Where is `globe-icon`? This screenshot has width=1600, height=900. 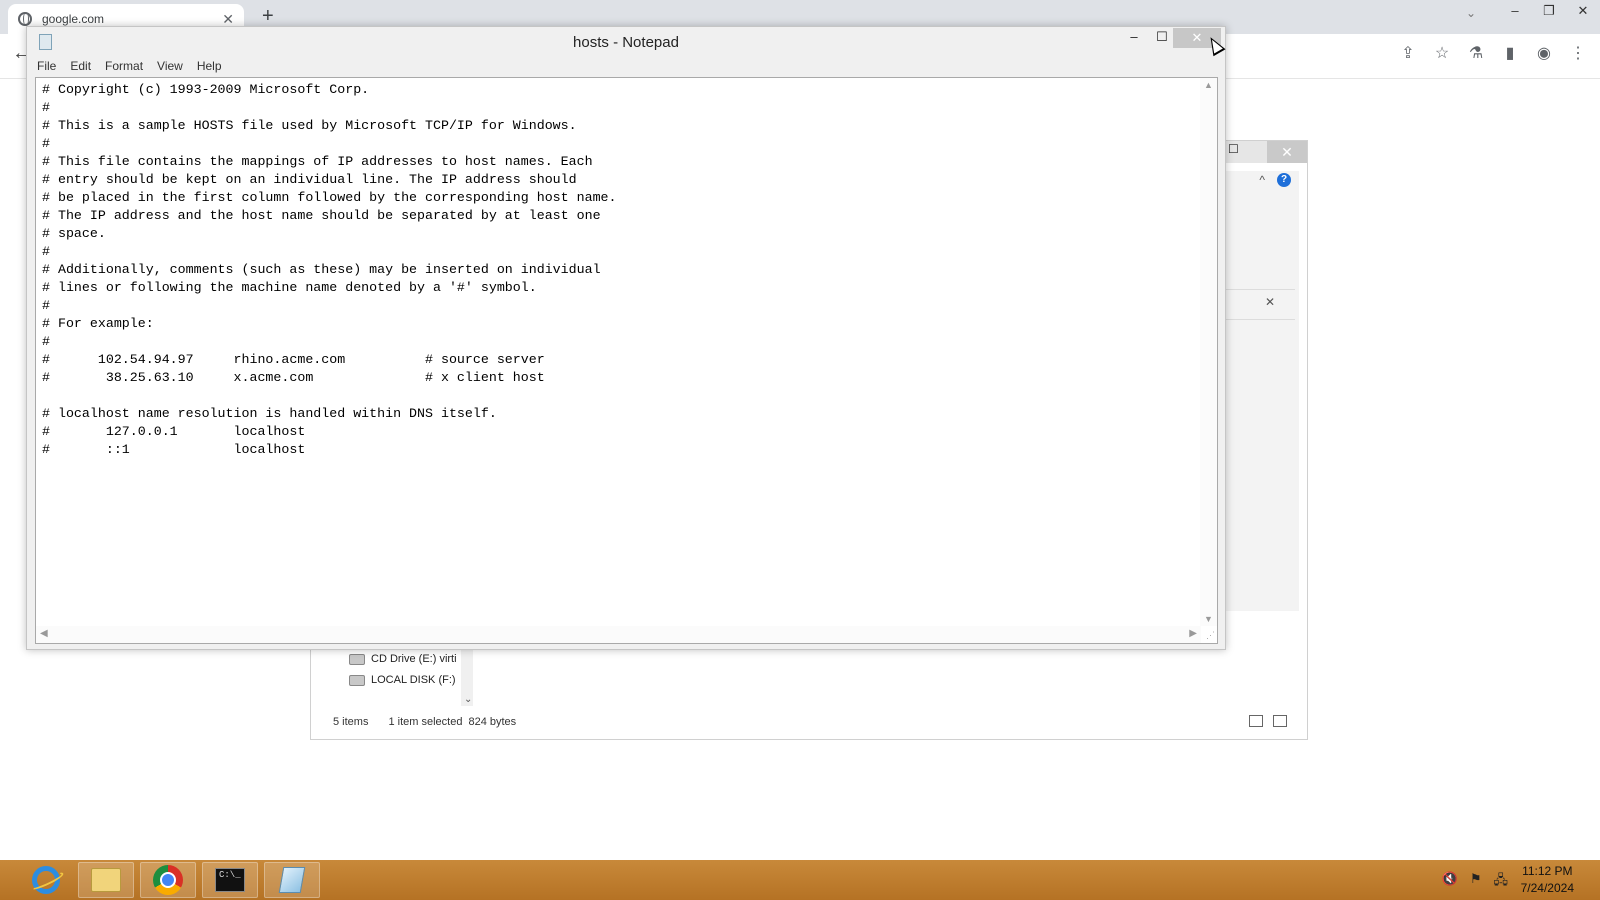 globe-icon is located at coordinates (25, 19).